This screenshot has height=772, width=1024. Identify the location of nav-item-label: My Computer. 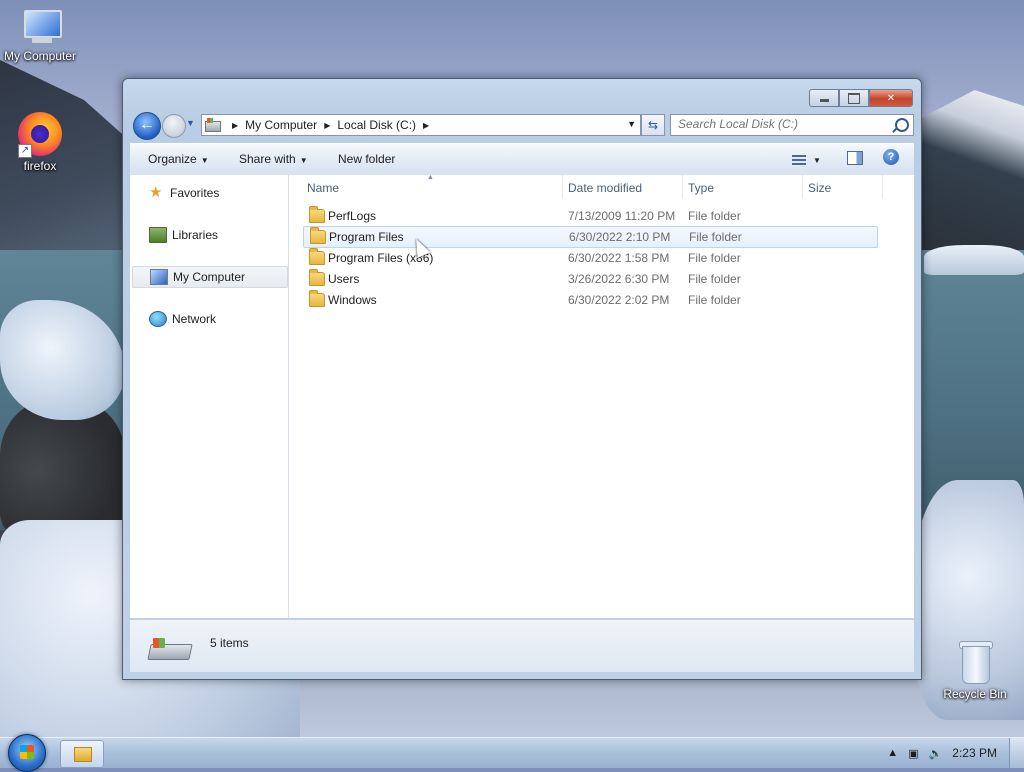
(209, 277).